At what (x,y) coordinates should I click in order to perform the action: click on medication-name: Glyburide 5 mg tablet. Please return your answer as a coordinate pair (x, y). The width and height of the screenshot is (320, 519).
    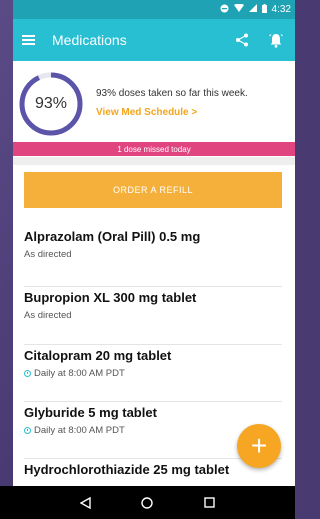
    Looking at the image, I should click on (90, 412).